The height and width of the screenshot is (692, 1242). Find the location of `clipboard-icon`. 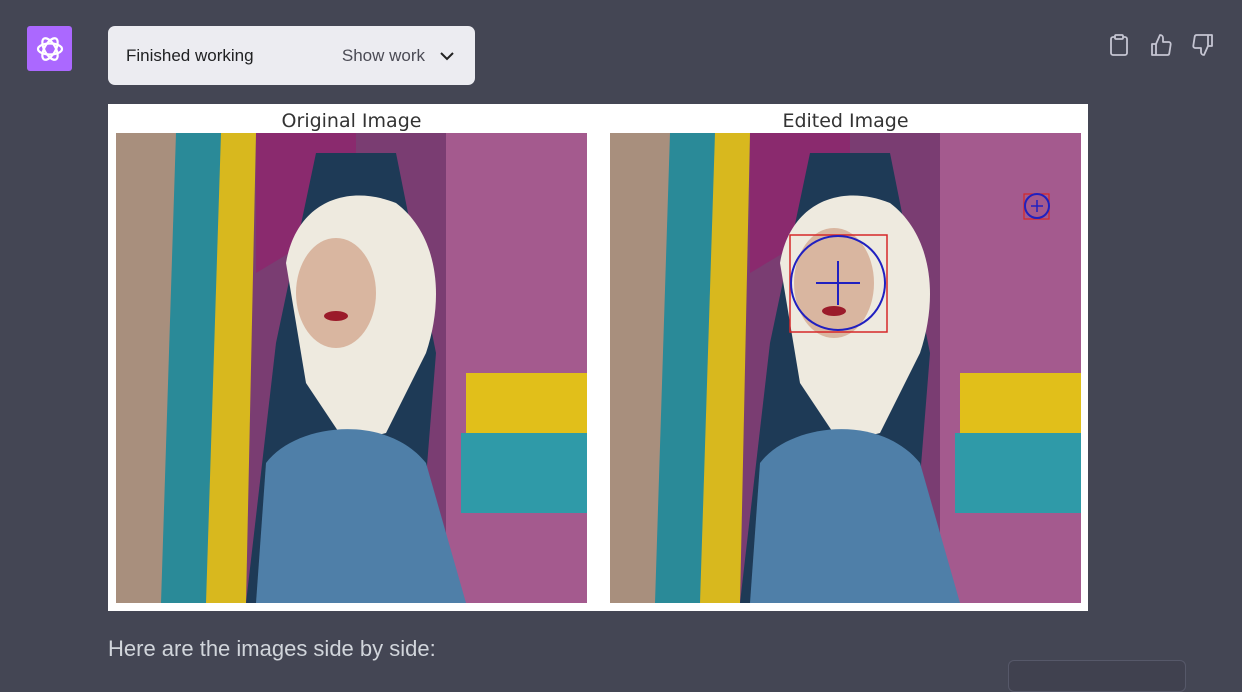

clipboard-icon is located at coordinates (1119, 45).